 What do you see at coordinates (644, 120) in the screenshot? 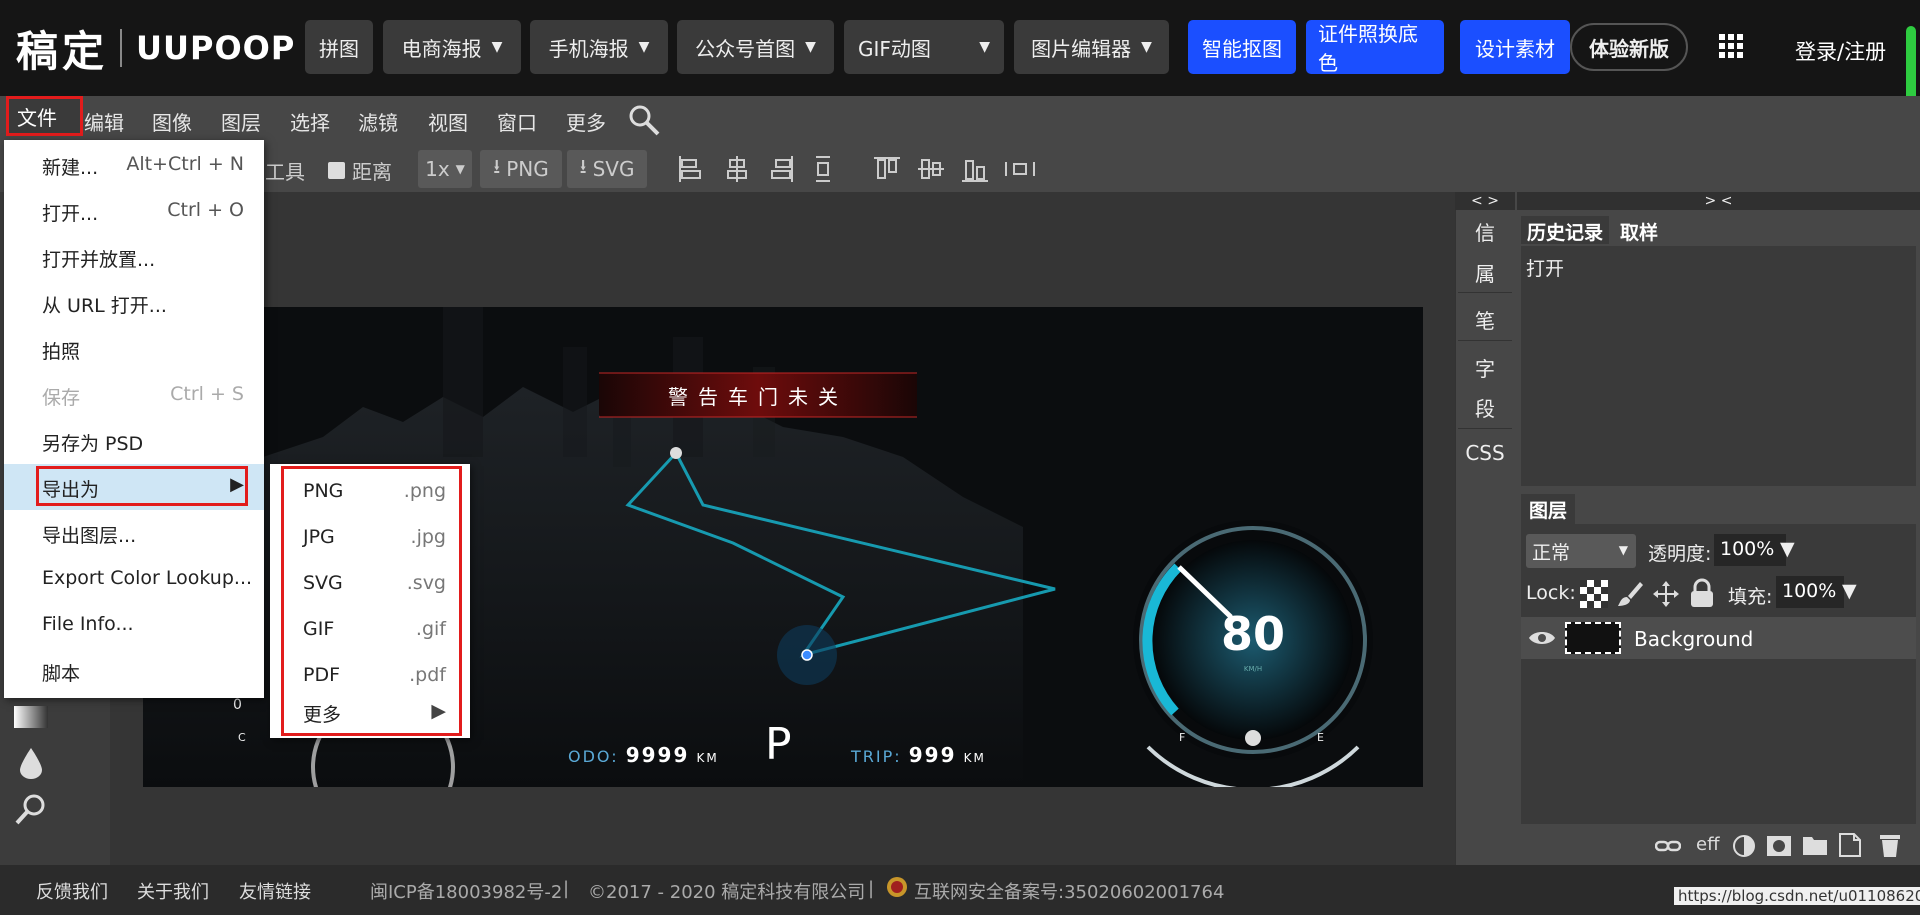
I see `search-icon` at bounding box center [644, 120].